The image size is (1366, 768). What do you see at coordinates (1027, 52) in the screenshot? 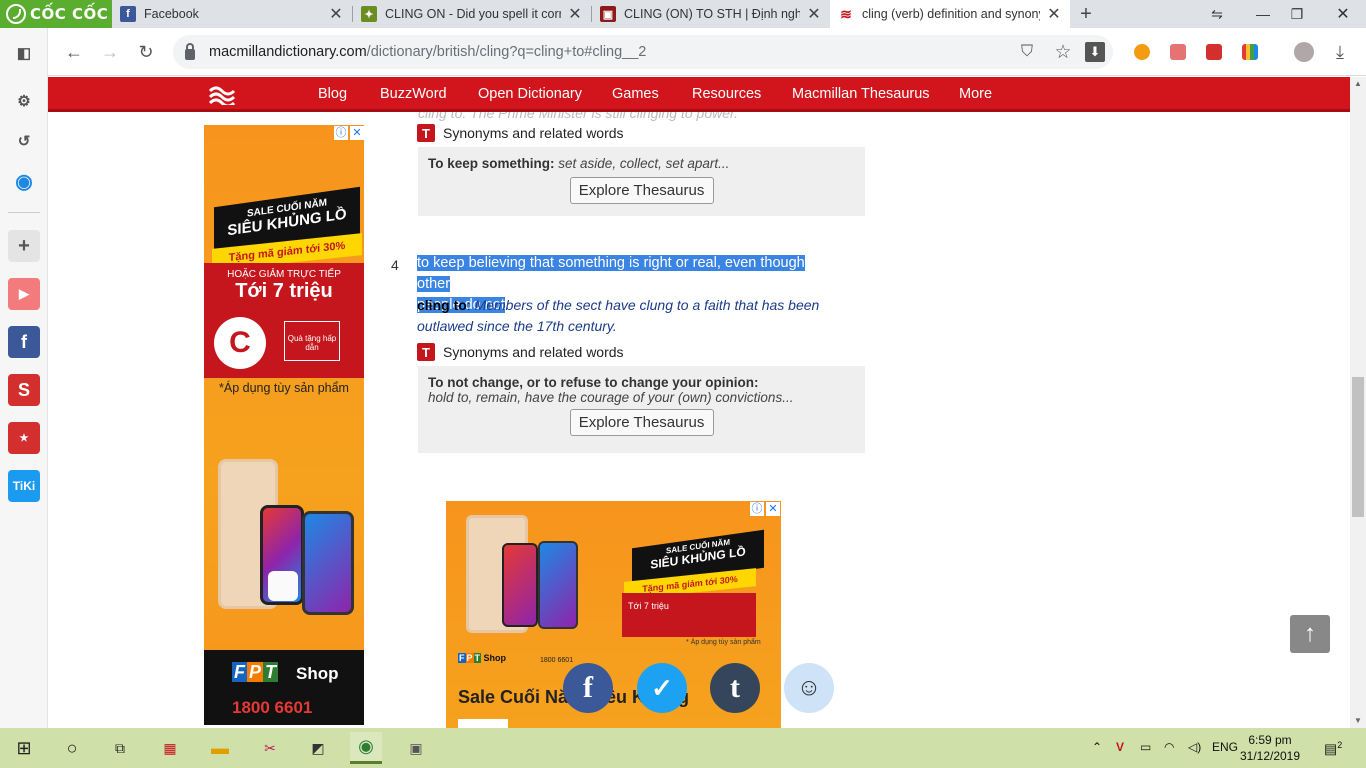
I see `shield-icon: ⛉` at bounding box center [1027, 52].